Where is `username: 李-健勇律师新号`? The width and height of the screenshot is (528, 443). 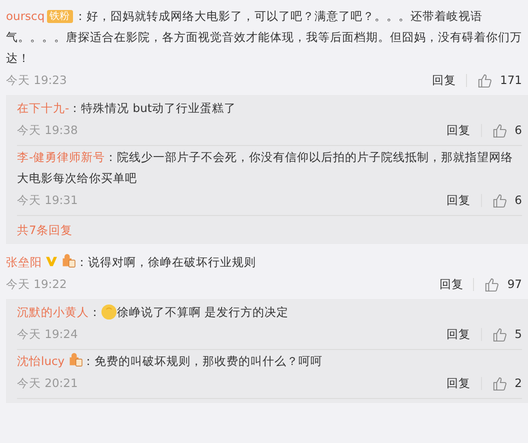
username: 李-健勇律师新号 is located at coordinates (61, 157).